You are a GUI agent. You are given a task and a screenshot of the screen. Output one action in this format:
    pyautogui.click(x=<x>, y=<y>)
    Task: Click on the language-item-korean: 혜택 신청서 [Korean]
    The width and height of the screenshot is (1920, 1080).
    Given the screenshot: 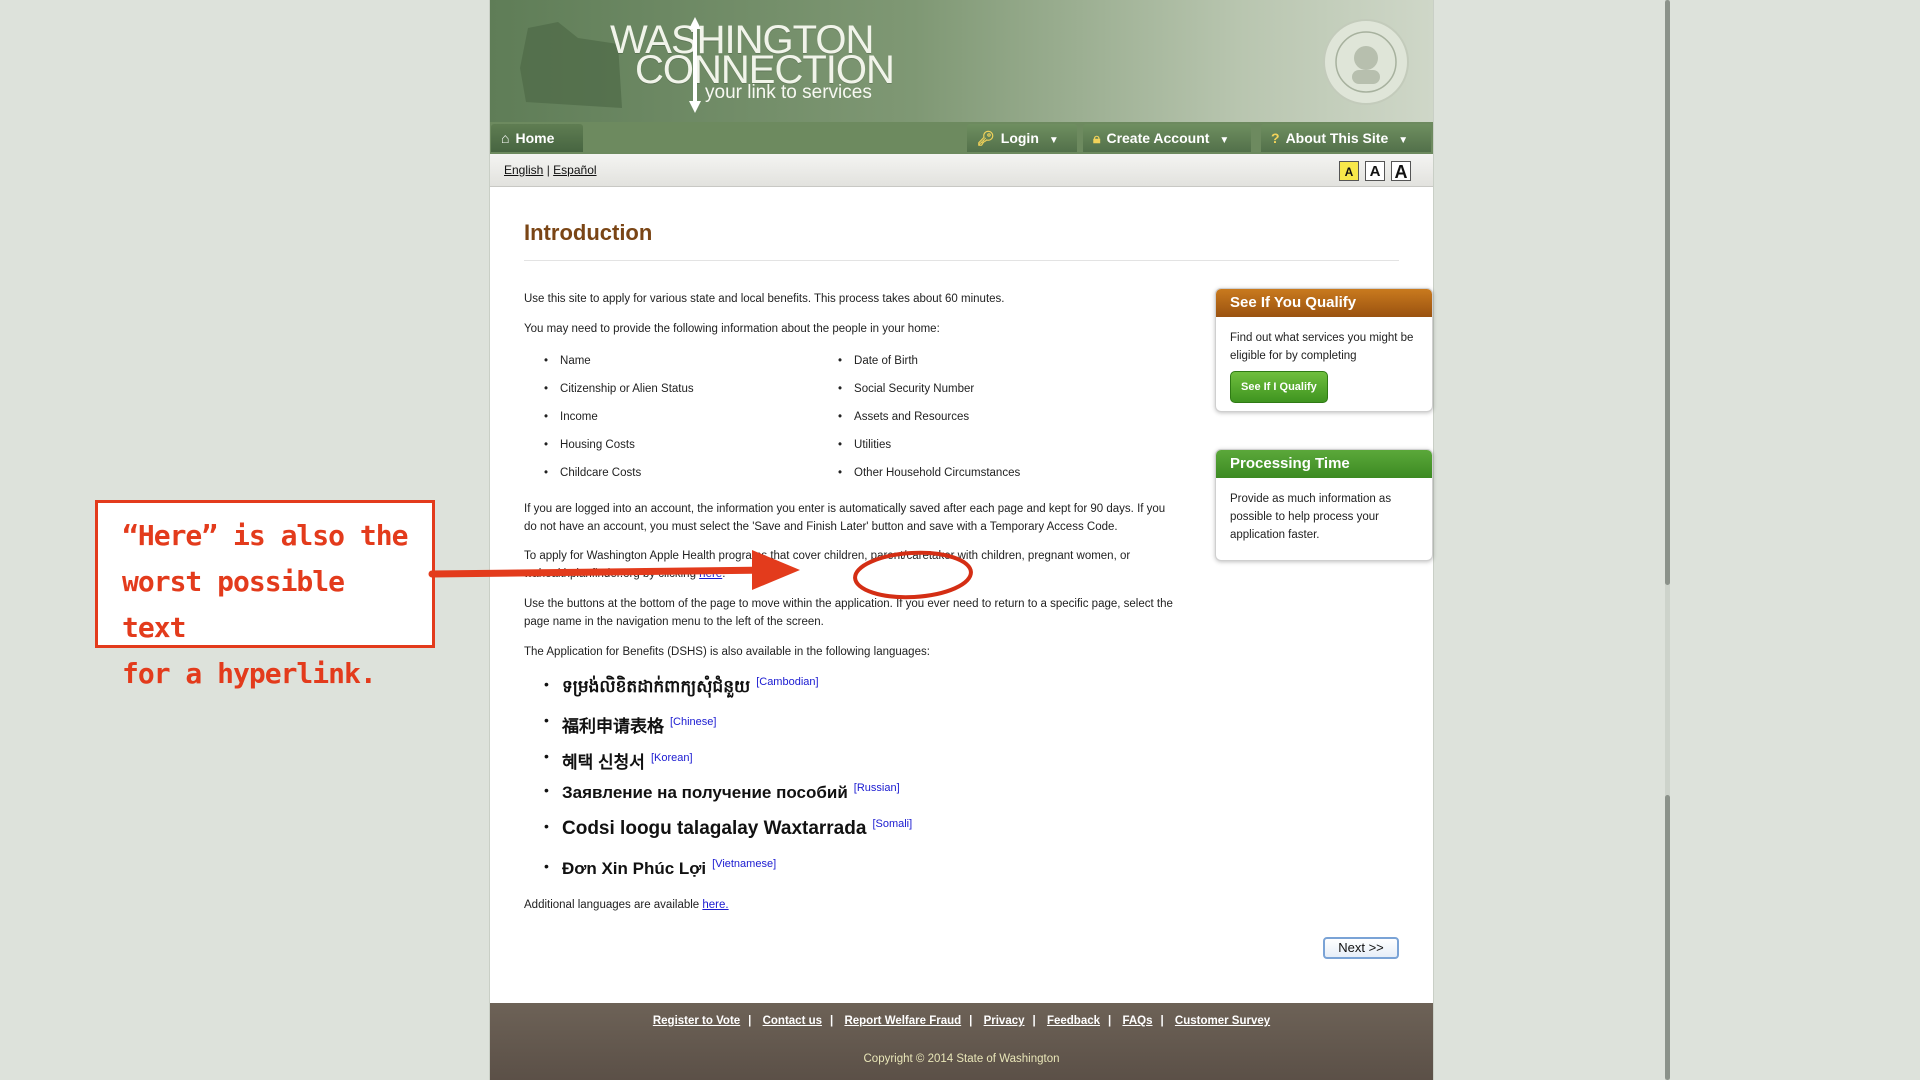 What is the action you would take?
    pyautogui.click(x=618, y=760)
    